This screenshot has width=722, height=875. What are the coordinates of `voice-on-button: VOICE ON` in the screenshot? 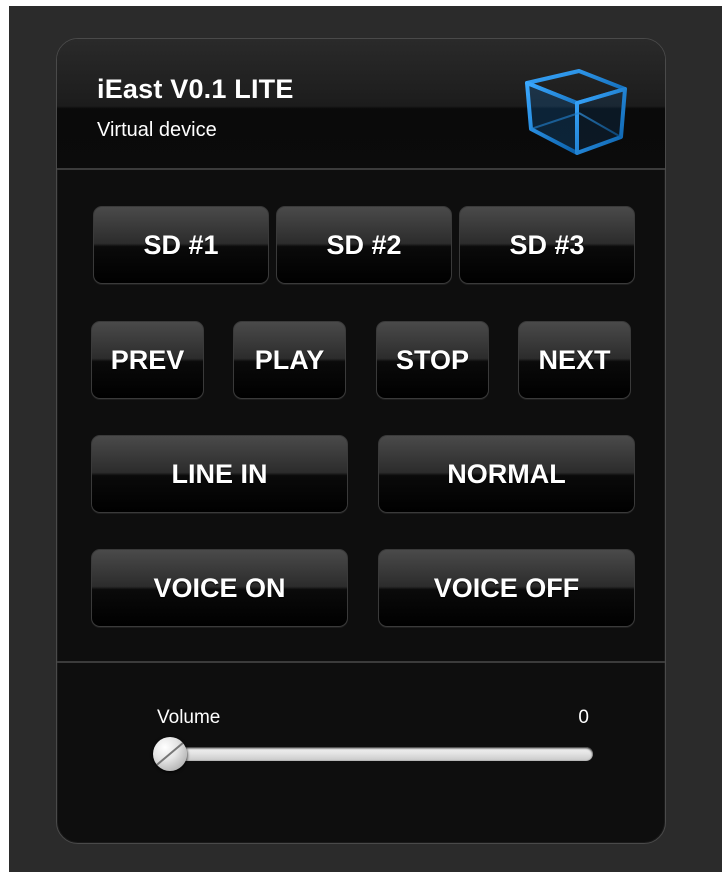 It's located at (219, 588).